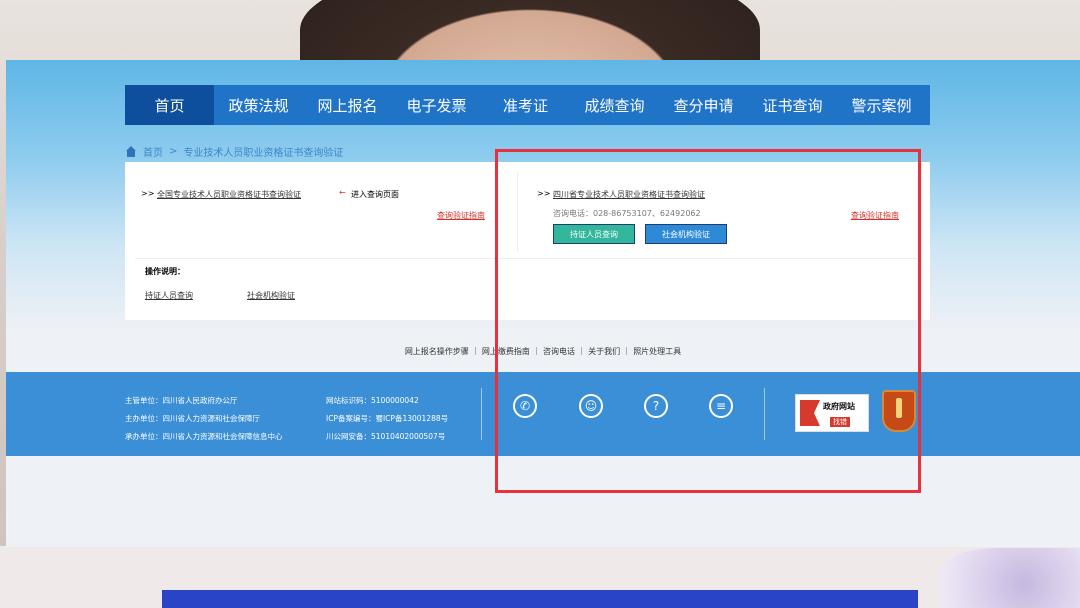 The width and height of the screenshot is (1080, 608). What do you see at coordinates (181, 400) in the screenshot?
I see `footer-supervisor: 主管单位：四川省人民政府办公厅` at bounding box center [181, 400].